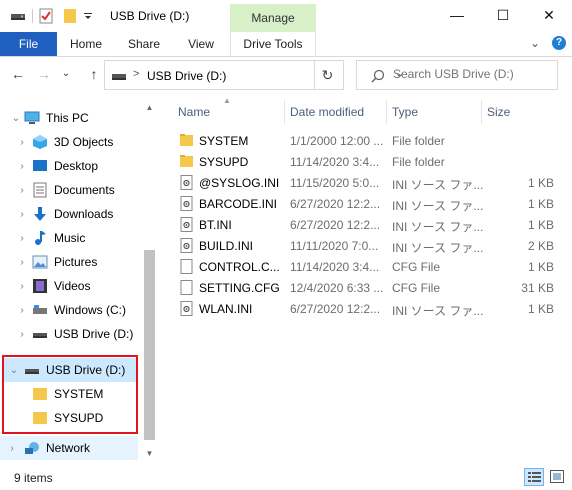 The width and height of the screenshot is (572, 490). Describe the element at coordinates (28, 44) in the screenshot. I see `tab-file: File` at that location.